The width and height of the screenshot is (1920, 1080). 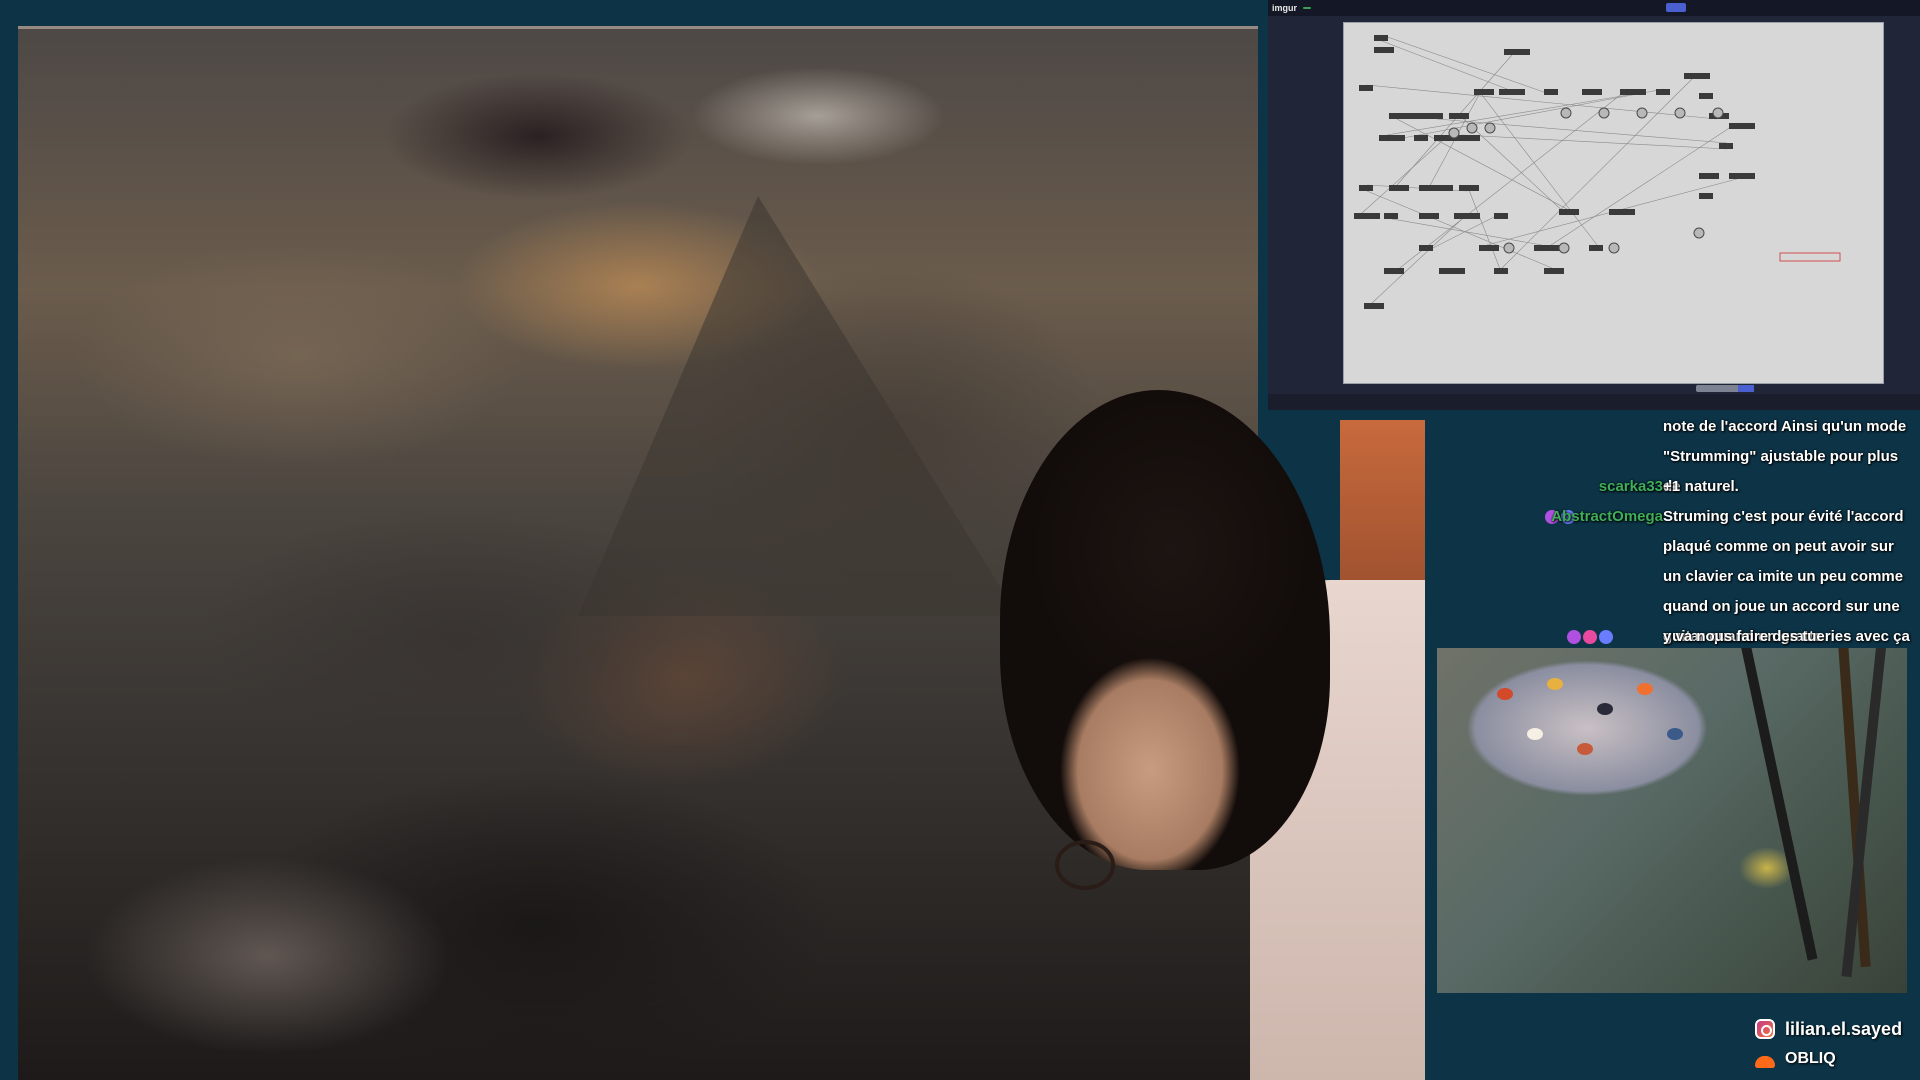 What do you see at coordinates (1285, 8) in the screenshot?
I see `app-logo: imgur` at bounding box center [1285, 8].